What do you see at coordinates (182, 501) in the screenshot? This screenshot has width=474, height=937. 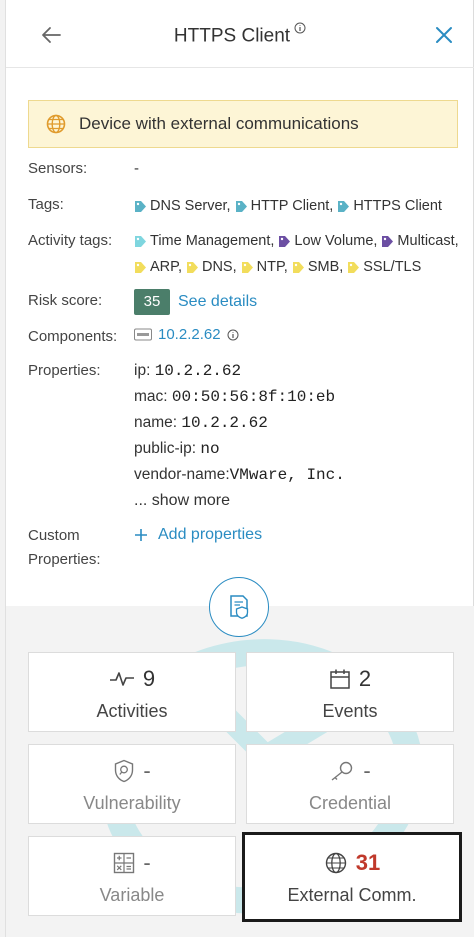 I see `show-more-link: ... show more` at bounding box center [182, 501].